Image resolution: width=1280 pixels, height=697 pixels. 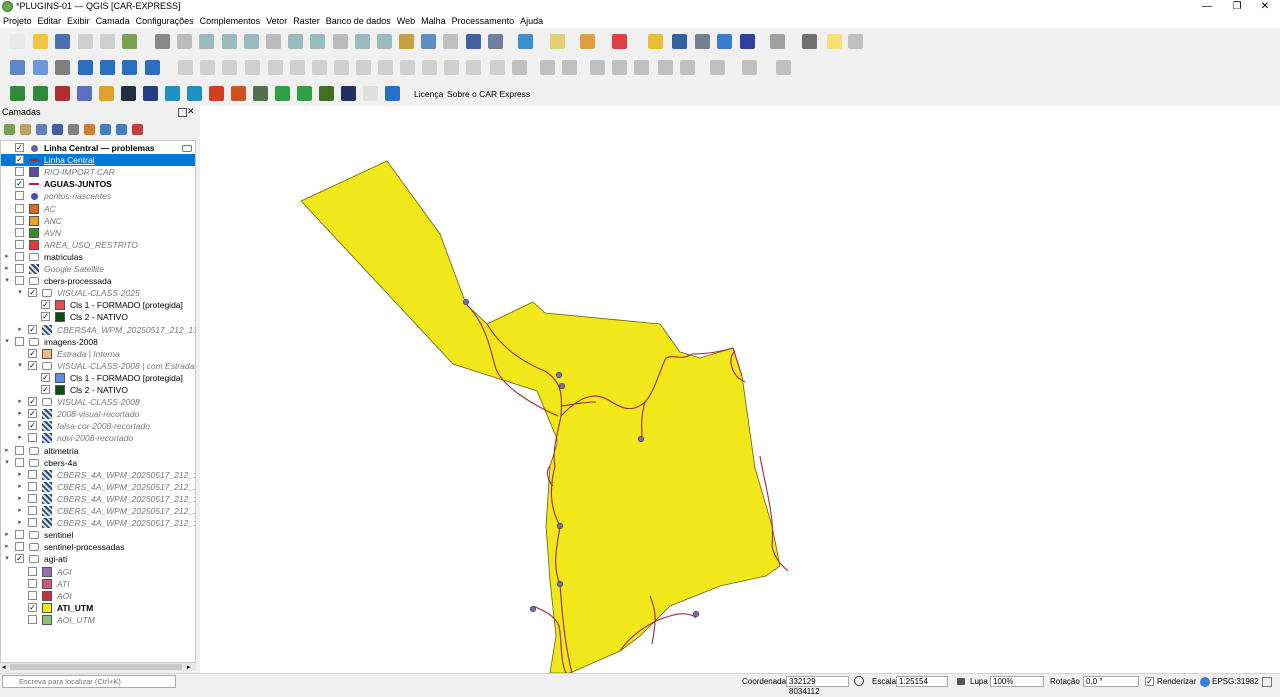 What do you see at coordinates (1235, 681) in the screenshot?
I see `crs-button: EPSG:31982` at bounding box center [1235, 681].